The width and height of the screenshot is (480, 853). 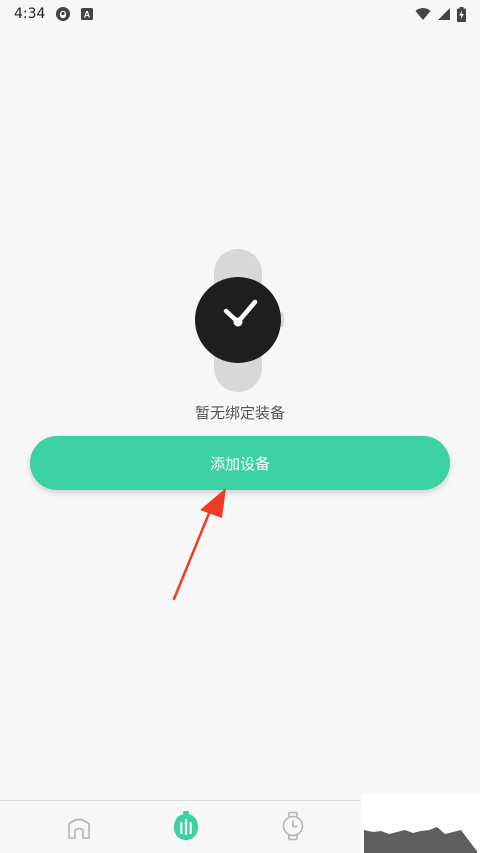 What do you see at coordinates (461, 14) in the screenshot?
I see `battery-charging-icon` at bounding box center [461, 14].